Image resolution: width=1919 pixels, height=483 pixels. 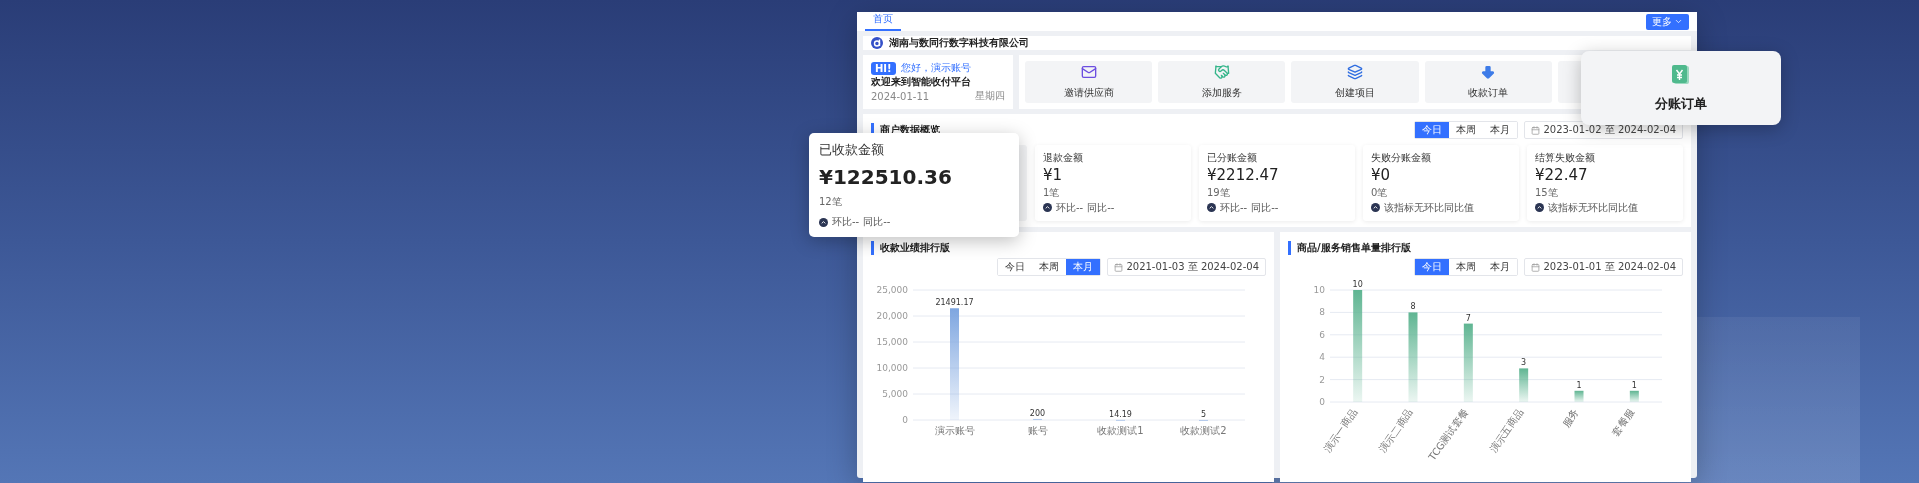 I want to click on stat-title: 结算失败金额, so click(x=1565, y=158).